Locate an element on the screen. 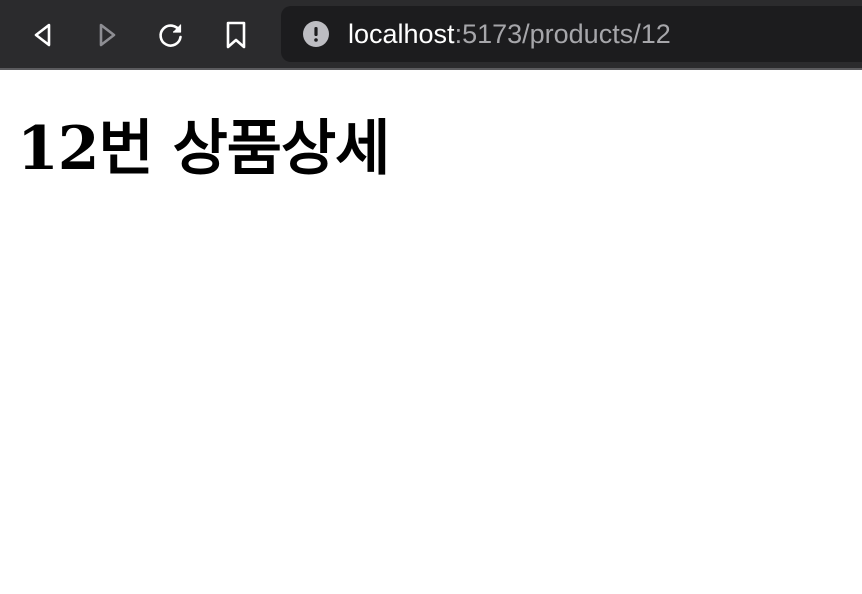 Image resolution: width=862 pixels, height=594 pixels. page-title: 12번 상품상세 is located at coordinates (203, 149).